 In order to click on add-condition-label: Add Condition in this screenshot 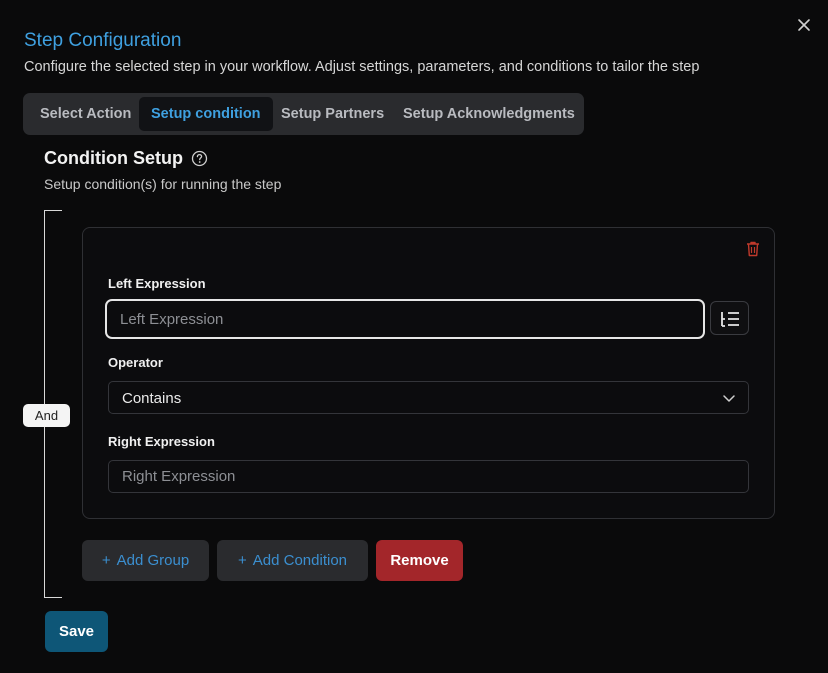, I will do `click(299, 560)`.